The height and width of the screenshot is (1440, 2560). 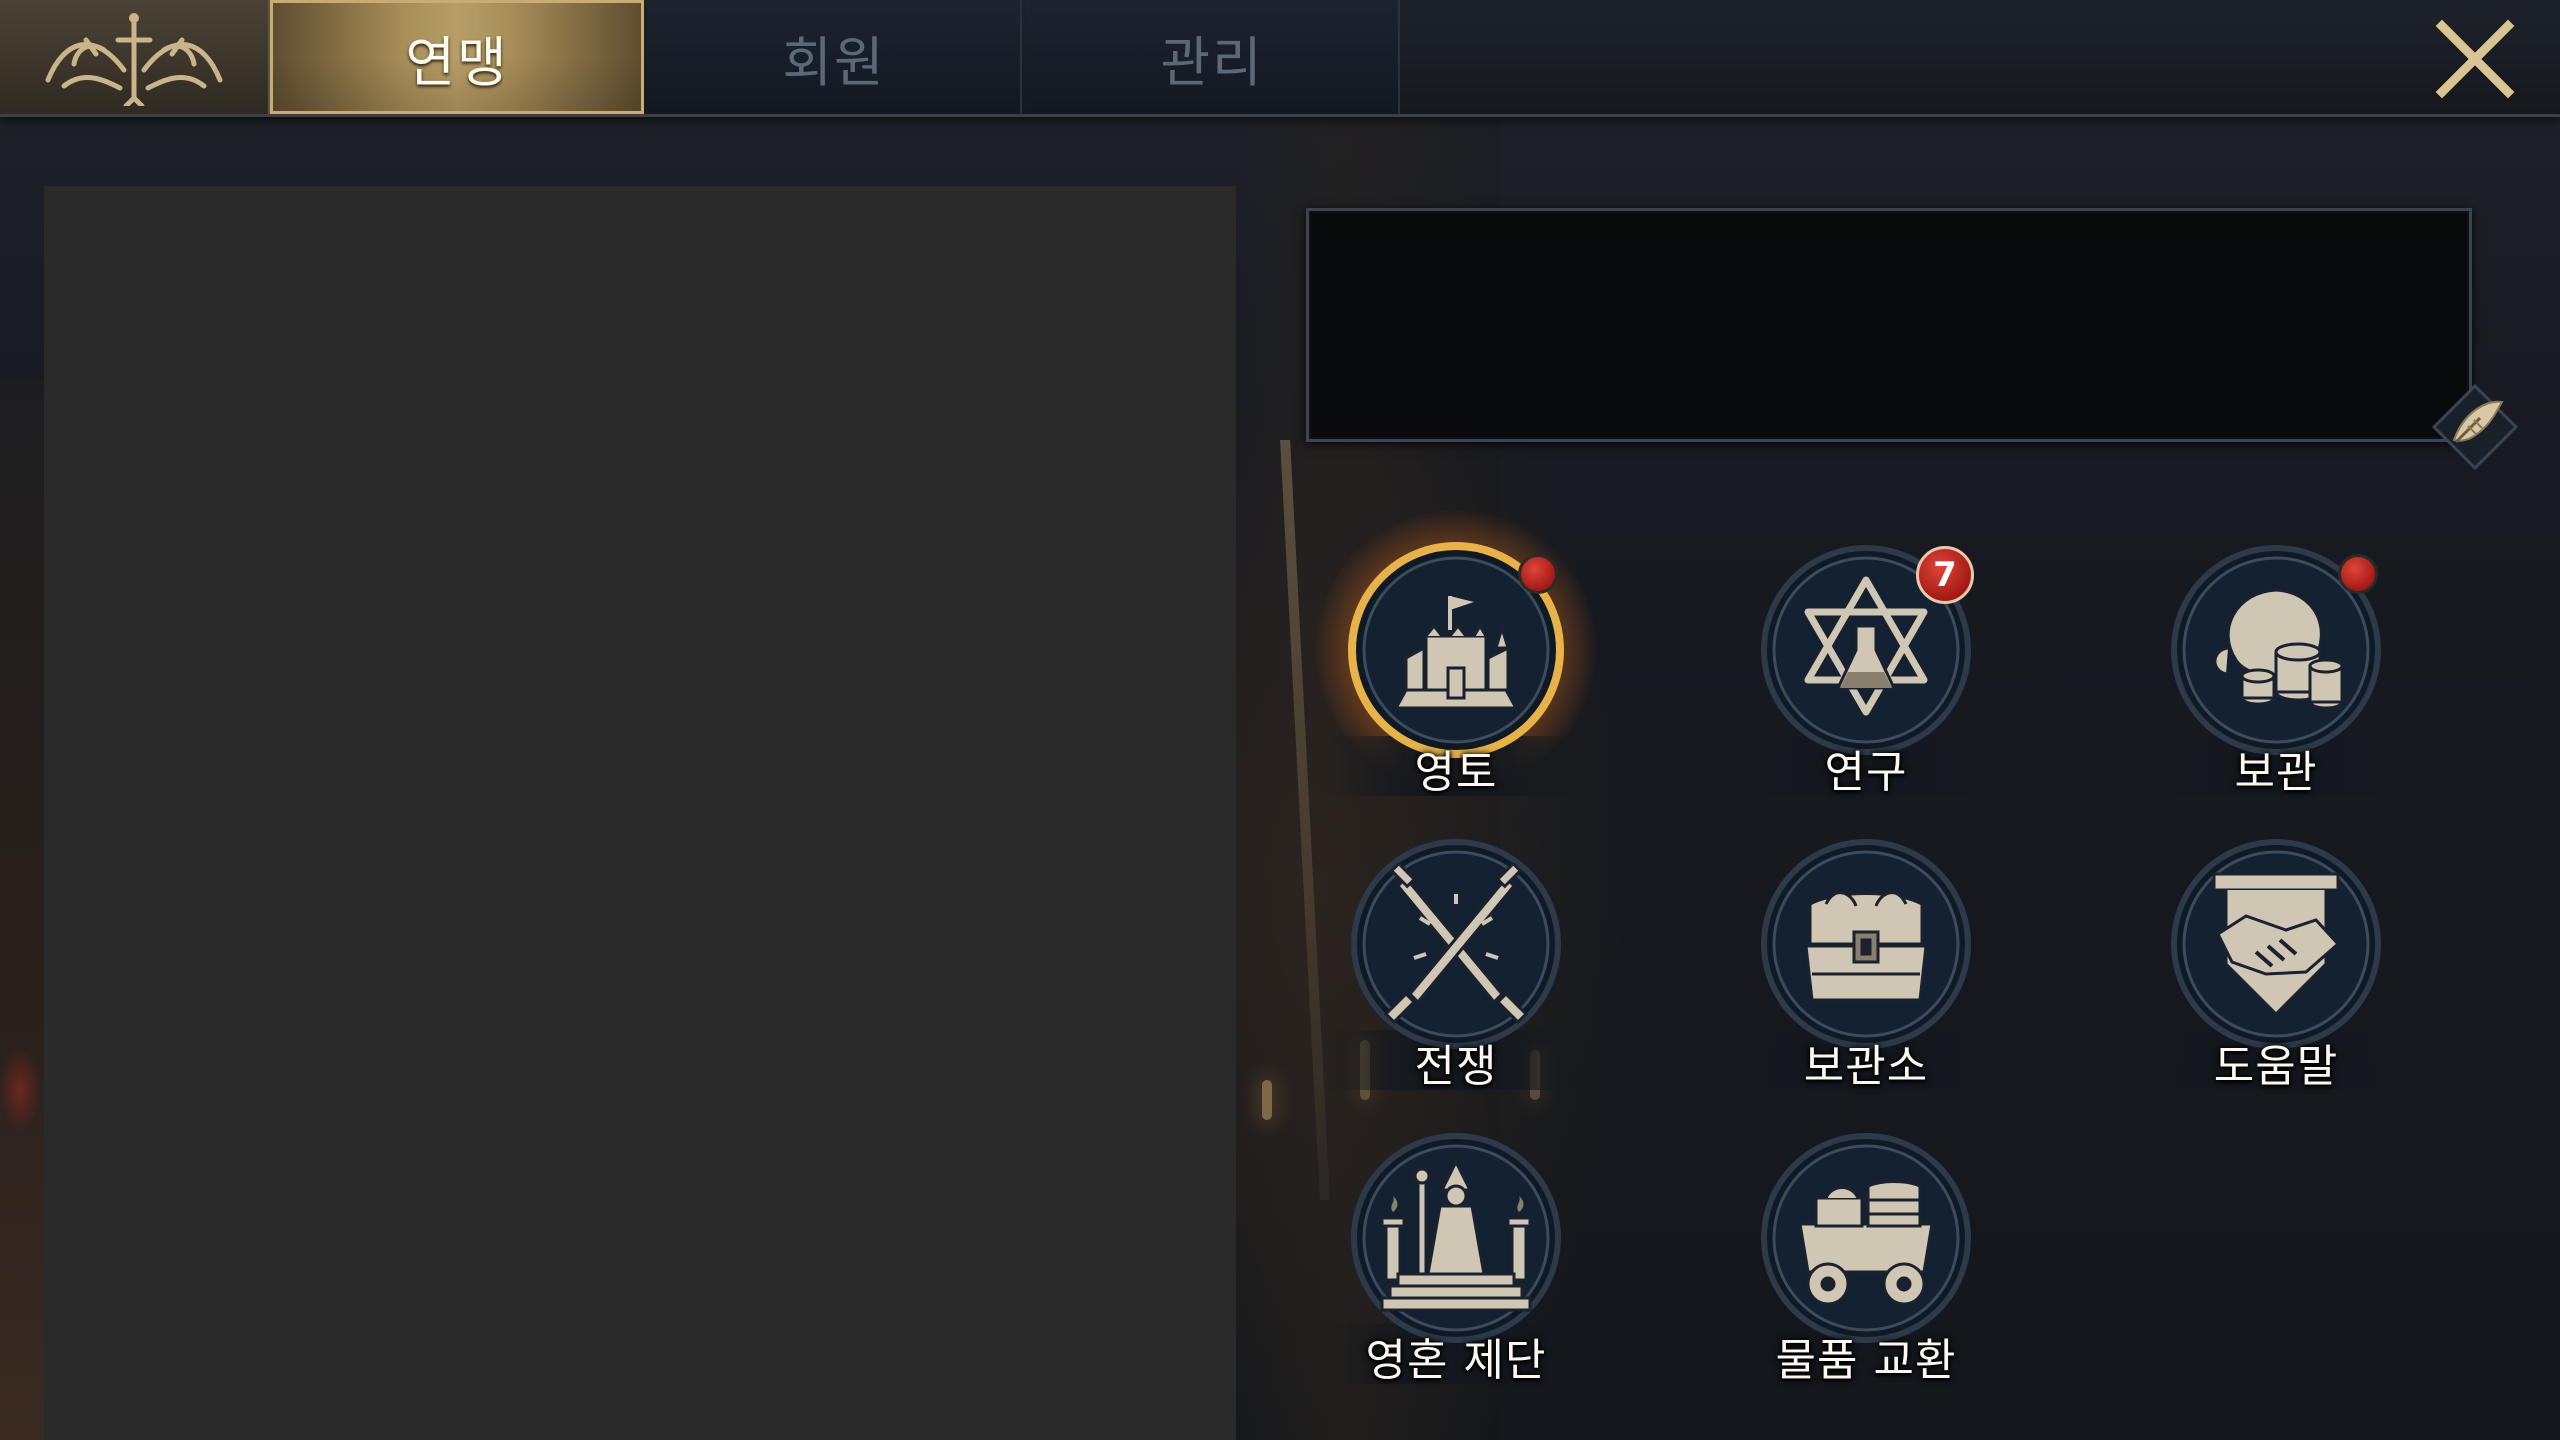 I want to click on quill-icon, so click(x=2475, y=427).